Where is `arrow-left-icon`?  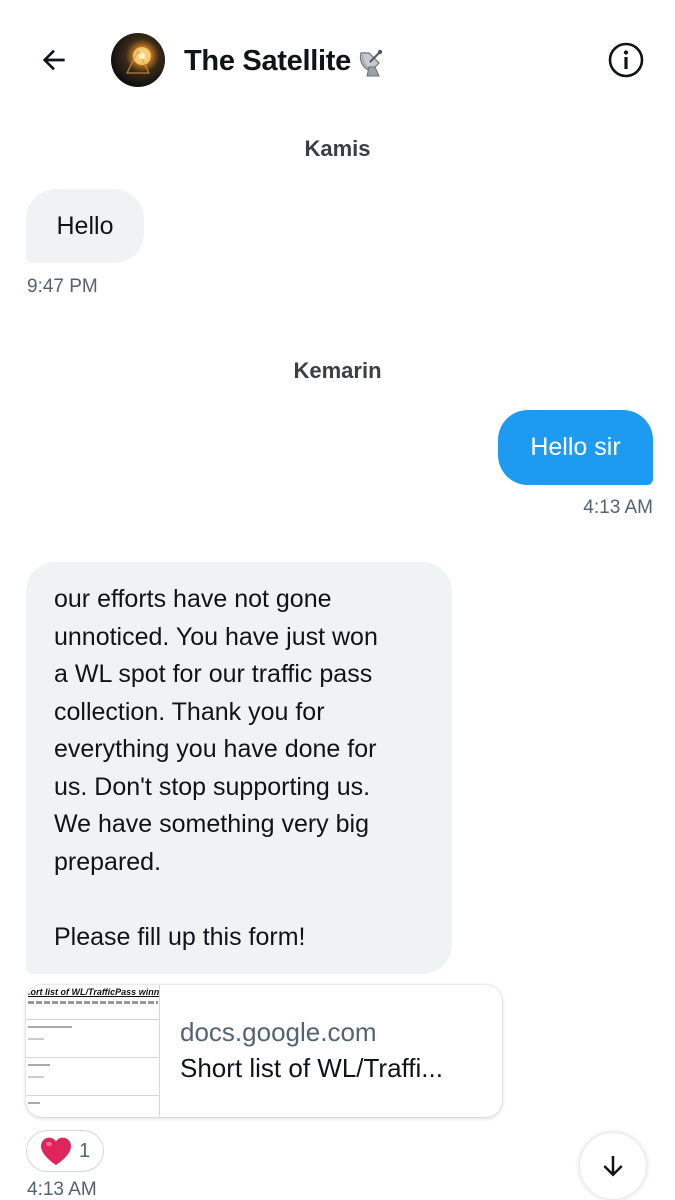
arrow-left-icon is located at coordinates (53, 60).